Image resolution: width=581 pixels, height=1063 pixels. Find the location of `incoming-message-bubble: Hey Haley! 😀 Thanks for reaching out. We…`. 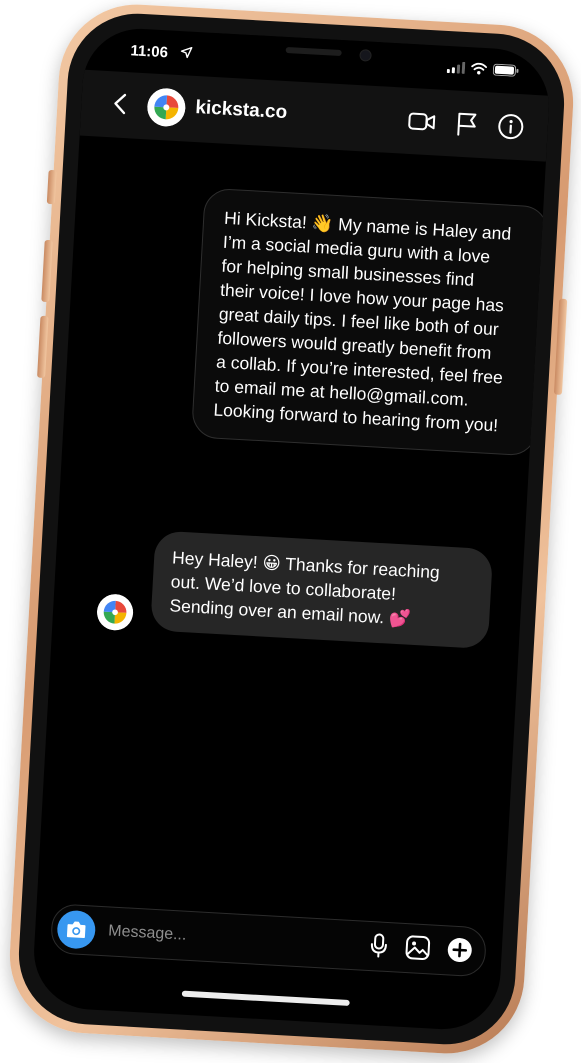

incoming-message-bubble: Hey Haley! 😀 Thanks for reaching out. We… is located at coordinates (322, 590).